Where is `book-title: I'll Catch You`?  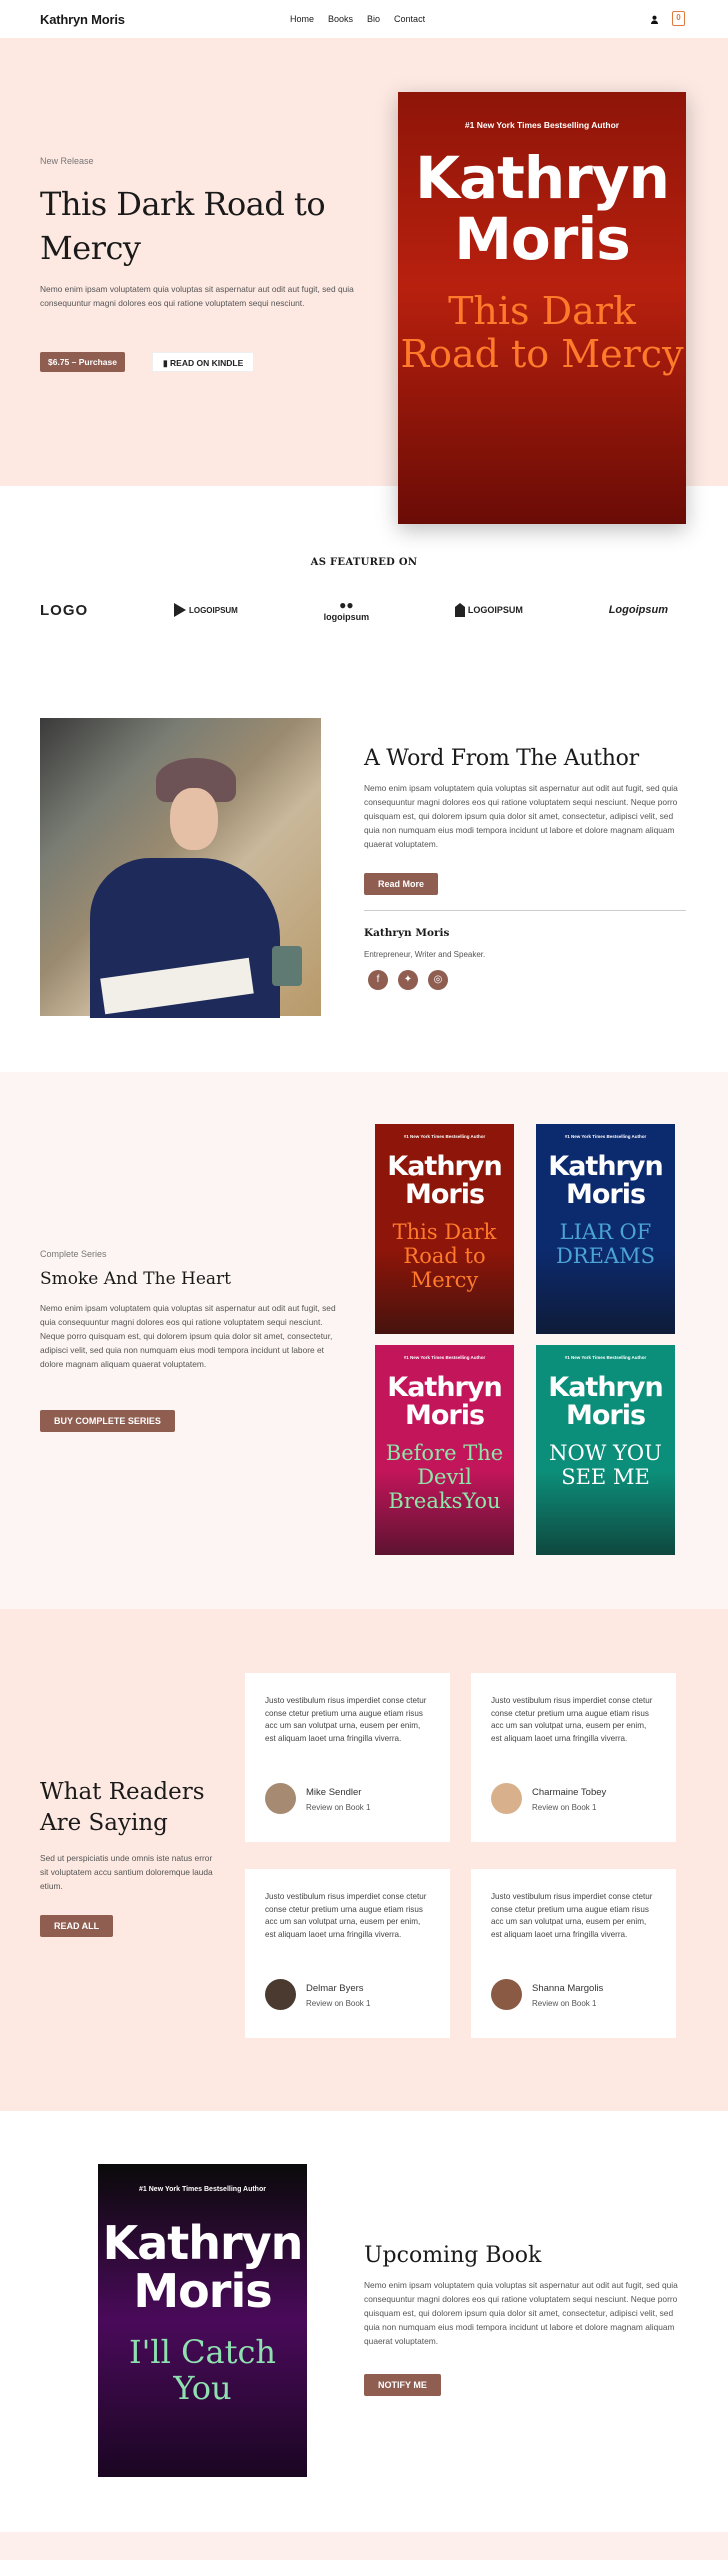 book-title: I'll Catch You is located at coordinates (202, 2370).